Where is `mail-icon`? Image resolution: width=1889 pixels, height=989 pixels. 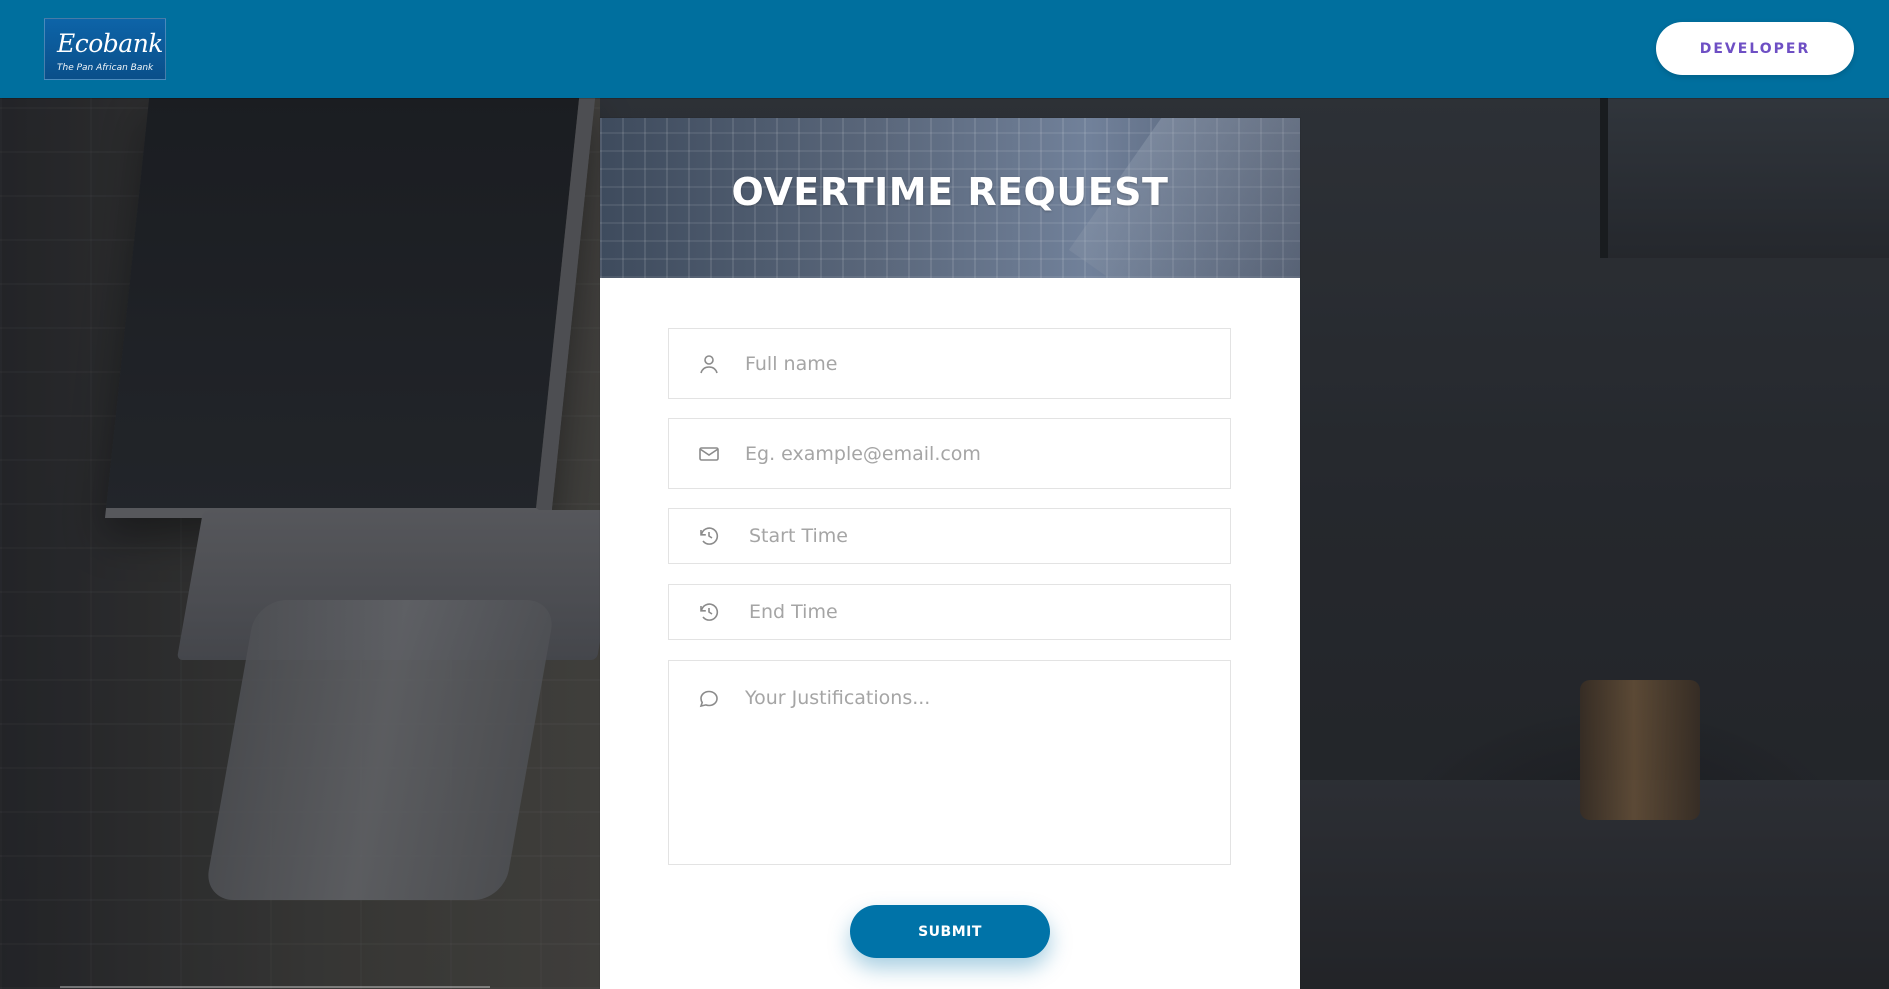 mail-icon is located at coordinates (709, 454).